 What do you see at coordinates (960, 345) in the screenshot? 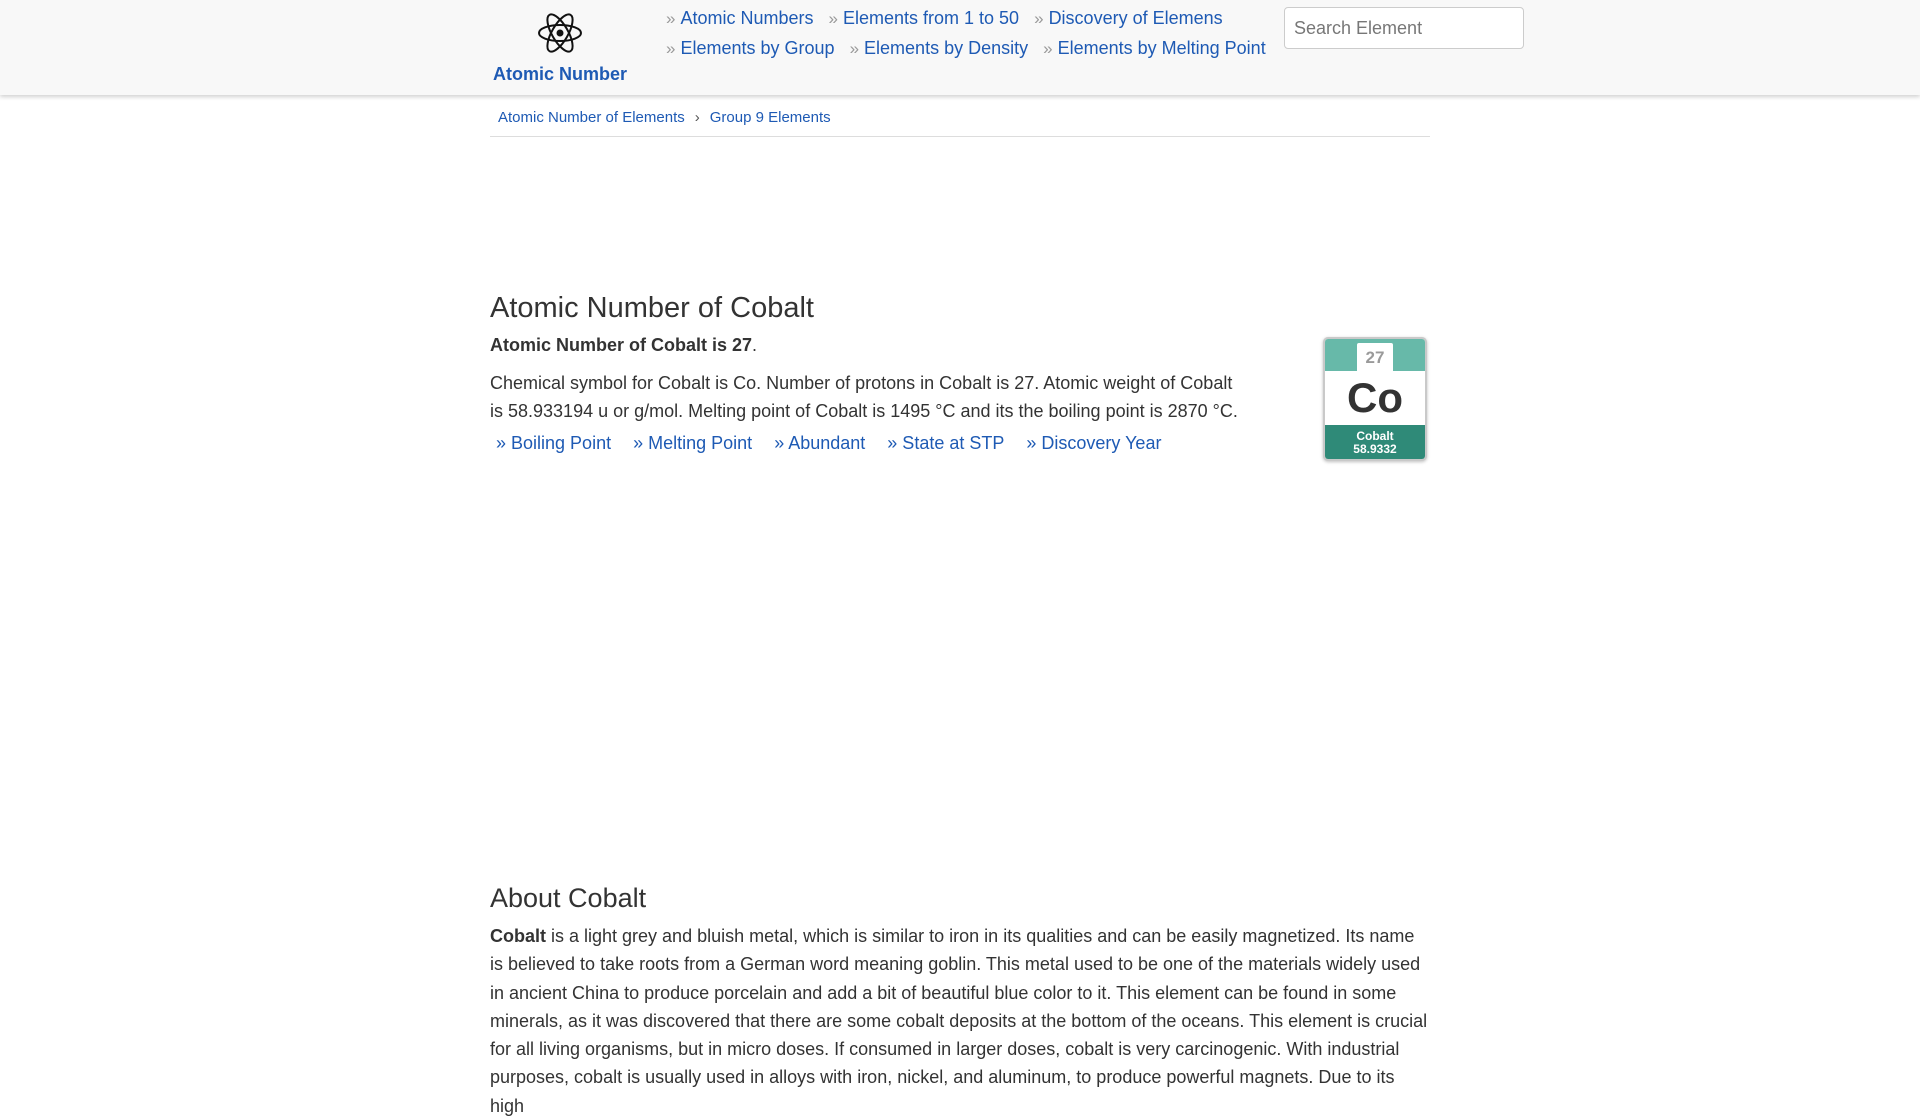
I see `atomic-number-statement: Atomic Number of Cobalt is 27.` at bounding box center [960, 345].